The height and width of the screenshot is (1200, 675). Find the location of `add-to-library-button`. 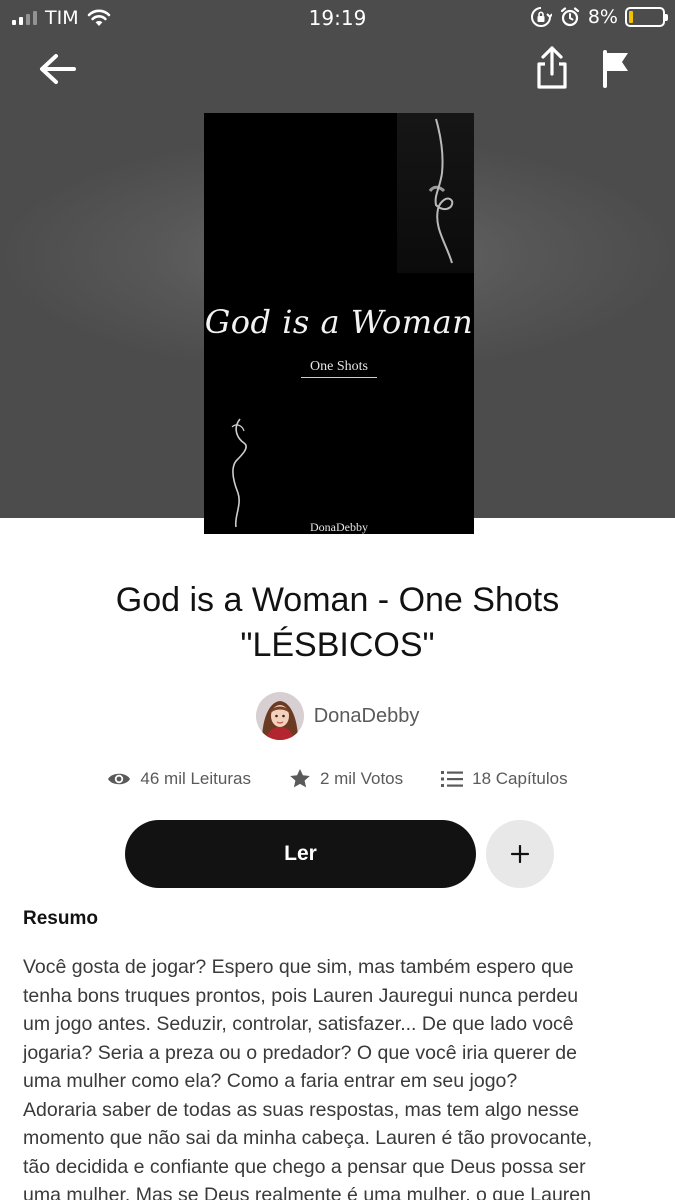

add-to-library-button is located at coordinates (520, 854).